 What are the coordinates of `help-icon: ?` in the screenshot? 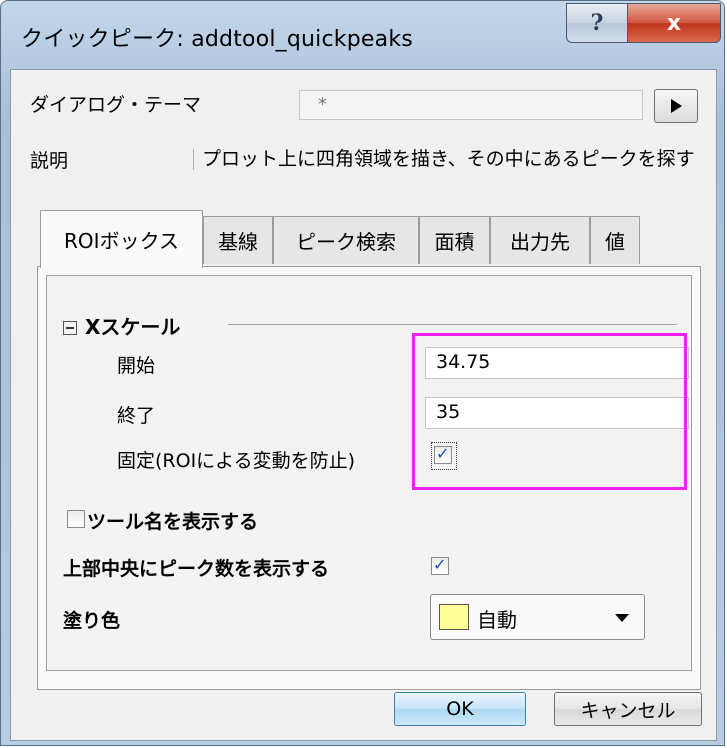 It's located at (597, 23).